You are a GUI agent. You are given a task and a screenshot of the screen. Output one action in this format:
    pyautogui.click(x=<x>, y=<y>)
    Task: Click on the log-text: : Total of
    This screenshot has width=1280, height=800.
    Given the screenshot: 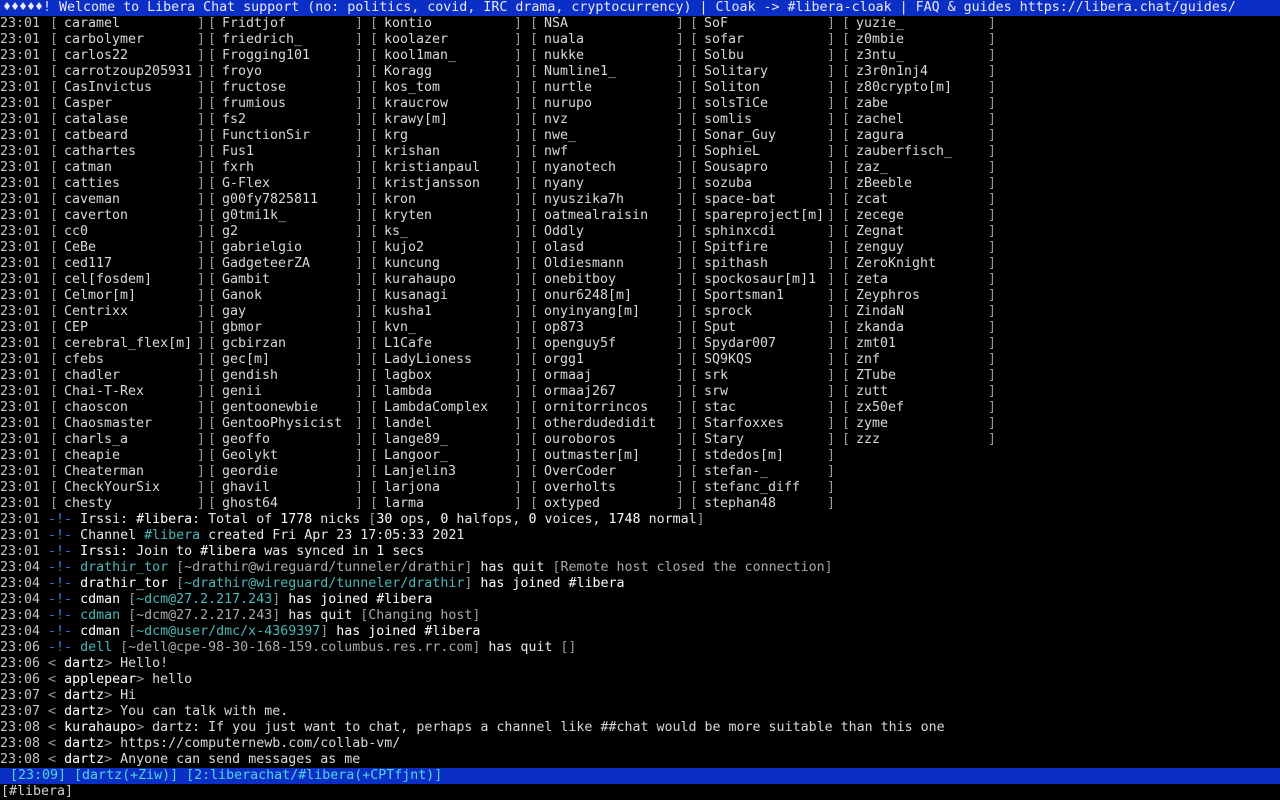 What is the action you would take?
    pyautogui.click(x=236, y=519)
    